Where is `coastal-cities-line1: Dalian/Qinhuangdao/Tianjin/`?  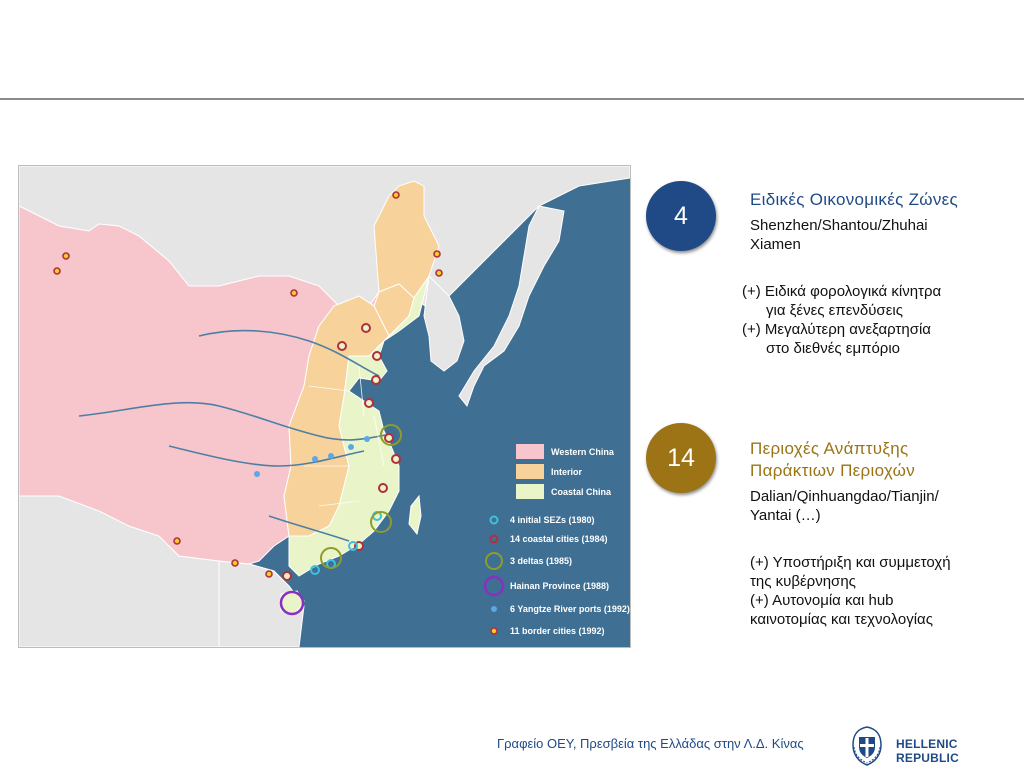 coastal-cities-line1: Dalian/Qinhuangdao/Tianjin/ is located at coordinates (844, 496).